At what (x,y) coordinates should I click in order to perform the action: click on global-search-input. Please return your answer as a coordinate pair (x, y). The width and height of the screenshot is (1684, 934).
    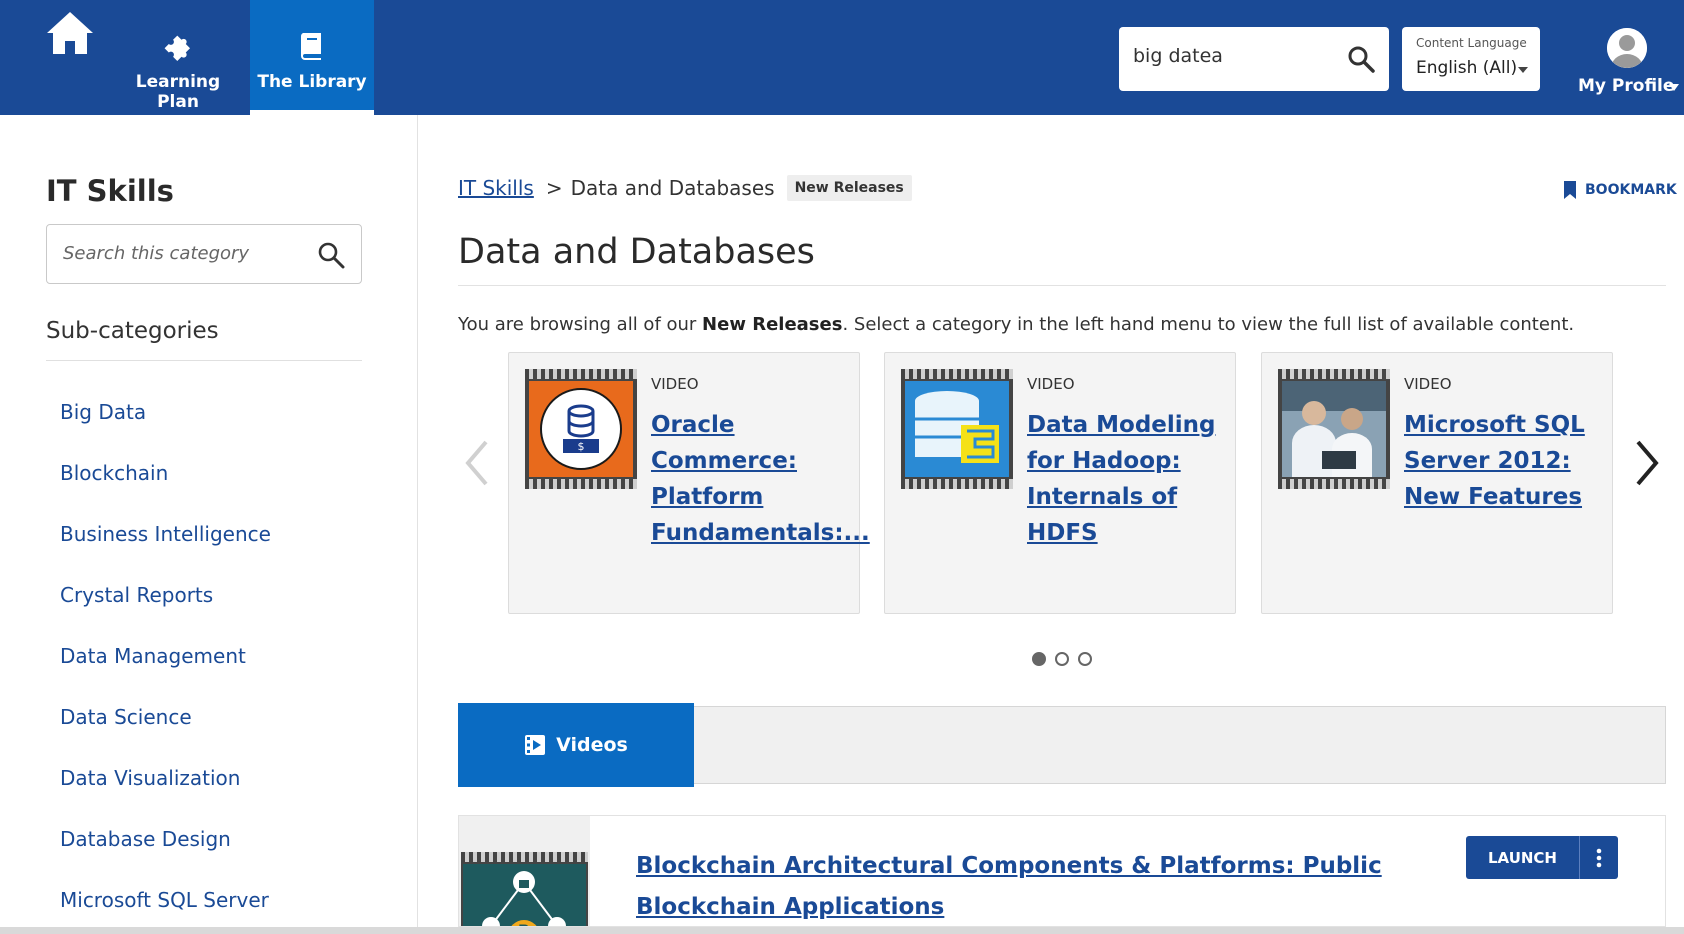
    Looking at the image, I should click on (1233, 56).